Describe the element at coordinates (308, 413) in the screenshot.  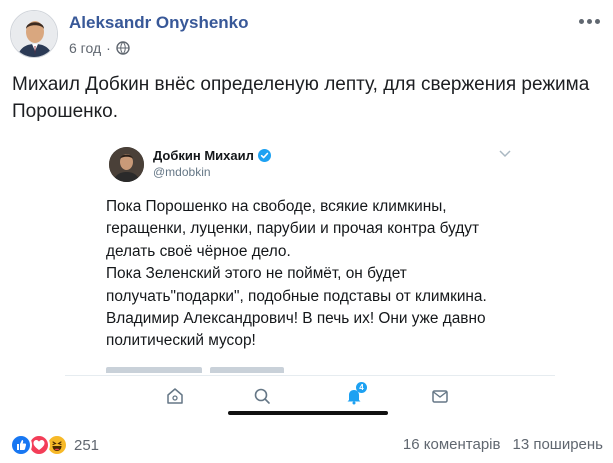
I see `home-indicator-bar` at that location.